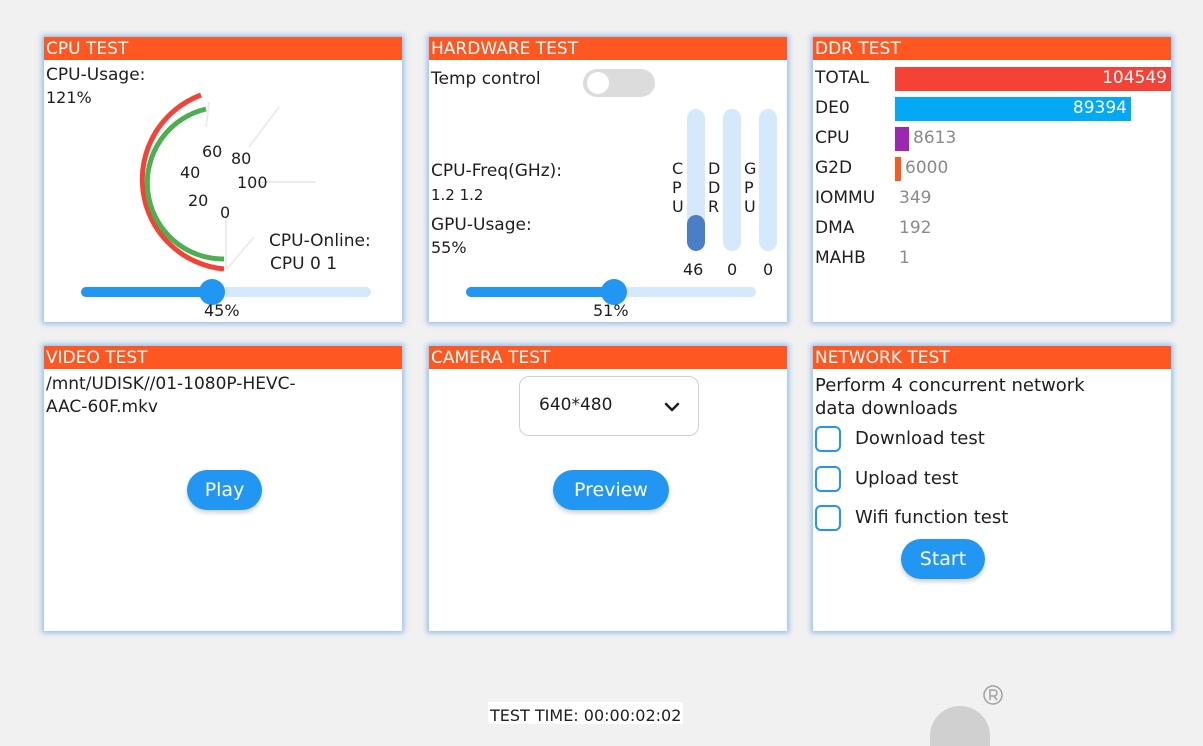  Describe the element at coordinates (449, 247) in the screenshot. I see `gpu-usage-value: 55%` at that location.